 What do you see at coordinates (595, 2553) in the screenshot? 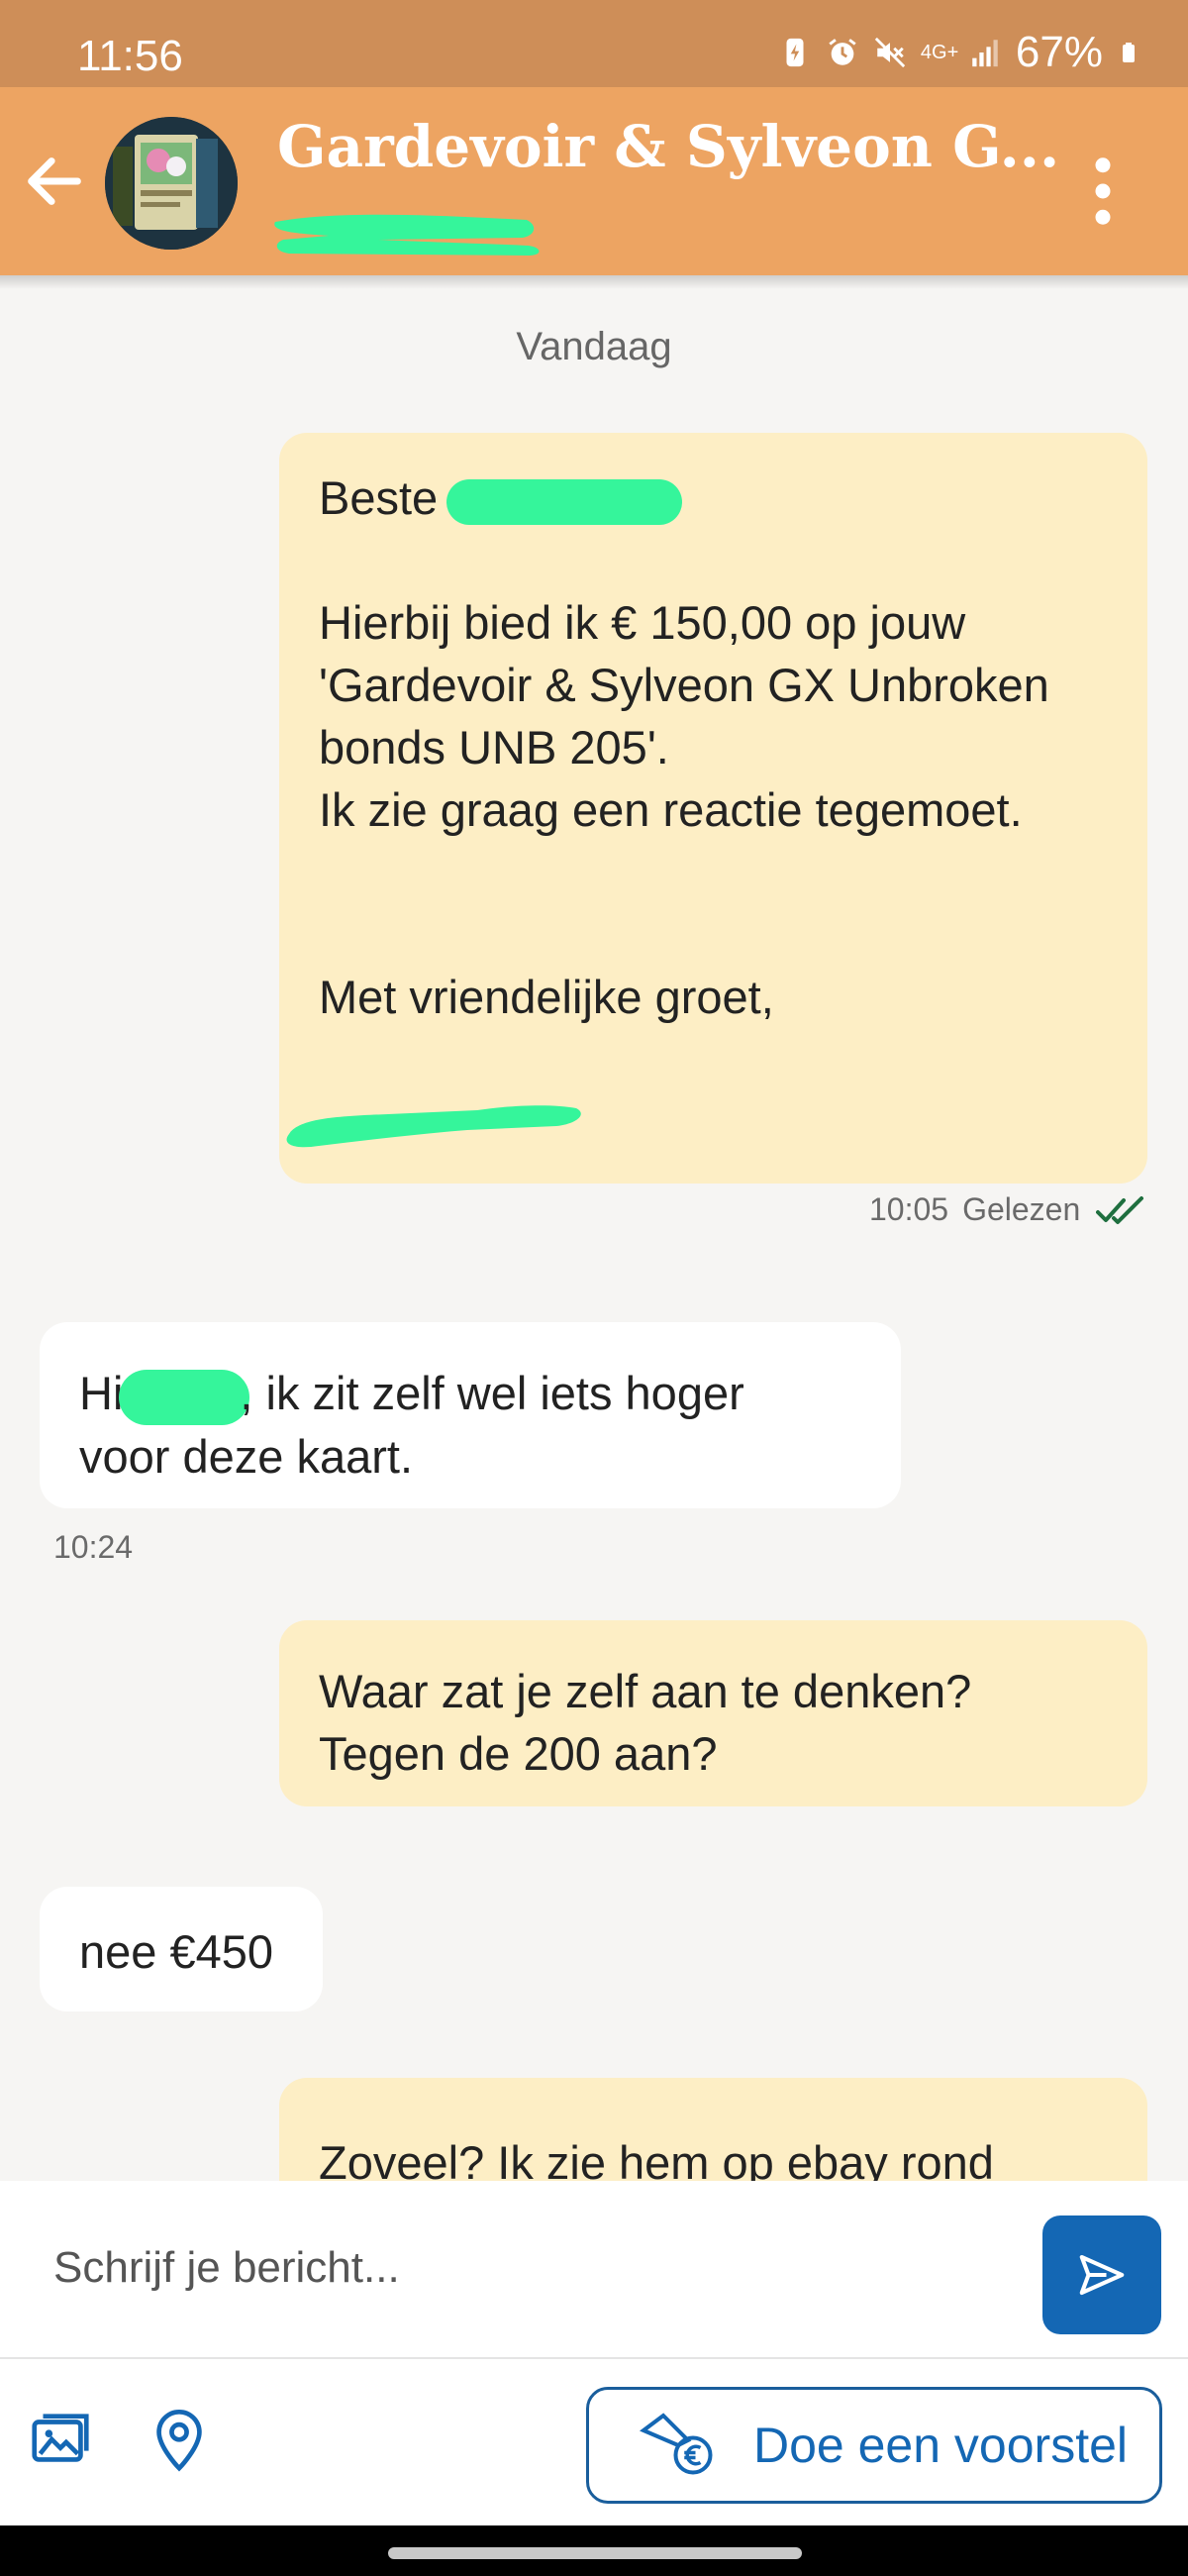
I see `home-gesture-handle` at bounding box center [595, 2553].